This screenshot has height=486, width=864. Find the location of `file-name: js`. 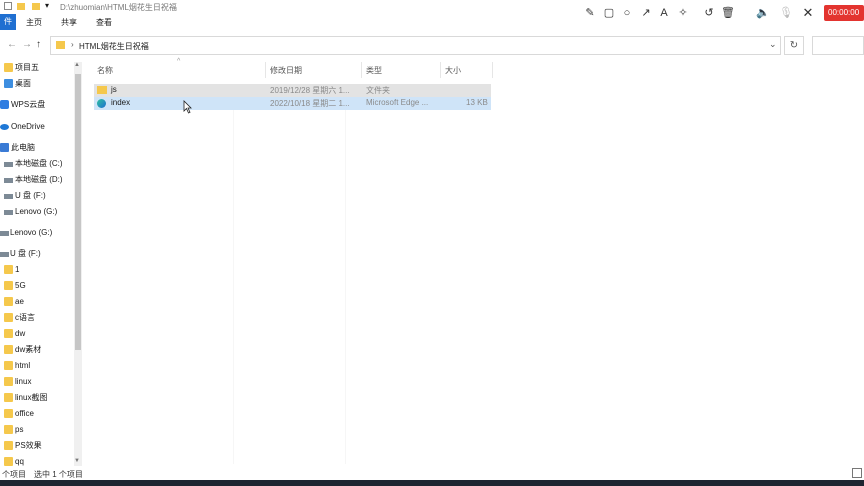

file-name: js is located at coordinates (114, 89).